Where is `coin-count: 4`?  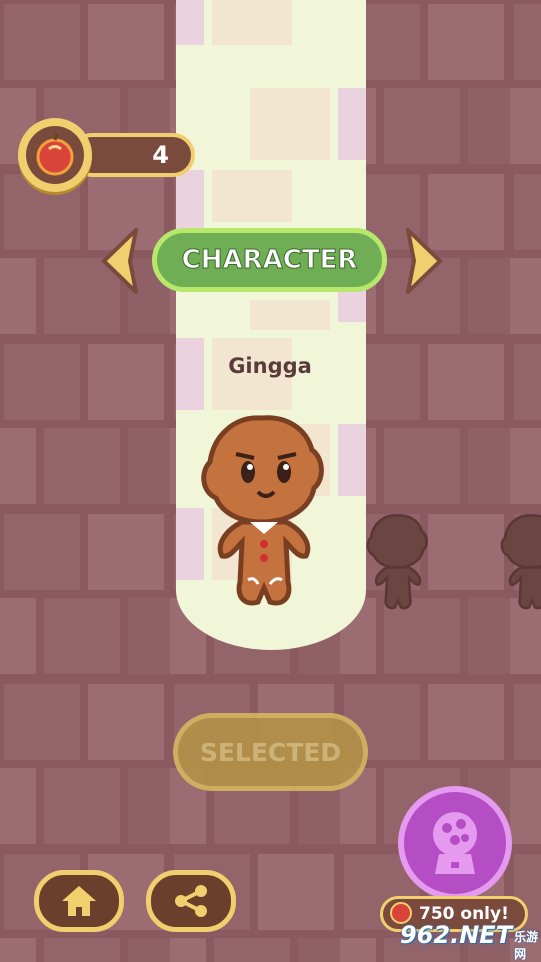 coin-count: 4 is located at coordinates (160, 155).